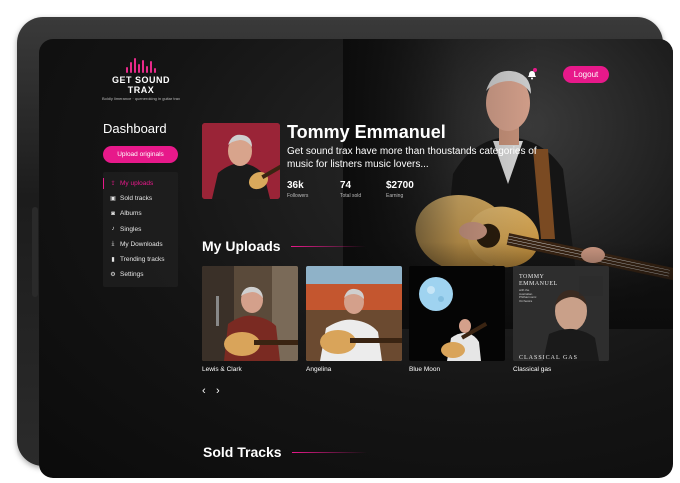 This screenshot has height=483, width=680. I want to click on download-icon: ⤓, so click(113, 243).